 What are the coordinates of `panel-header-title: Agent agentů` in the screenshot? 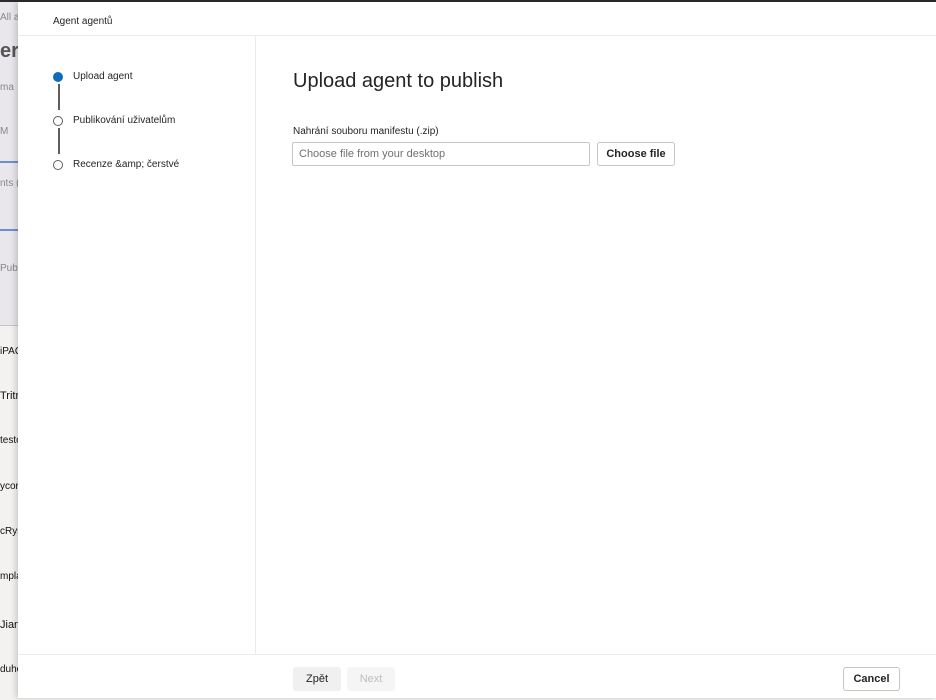 It's located at (83, 21).